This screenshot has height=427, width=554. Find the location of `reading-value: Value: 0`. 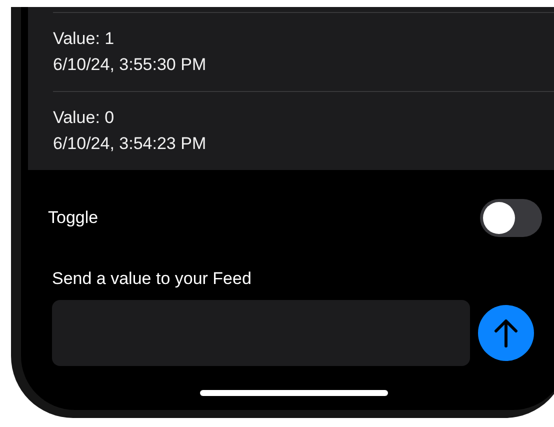

reading-value: Value: 0 is located at coordinates (83, 118).